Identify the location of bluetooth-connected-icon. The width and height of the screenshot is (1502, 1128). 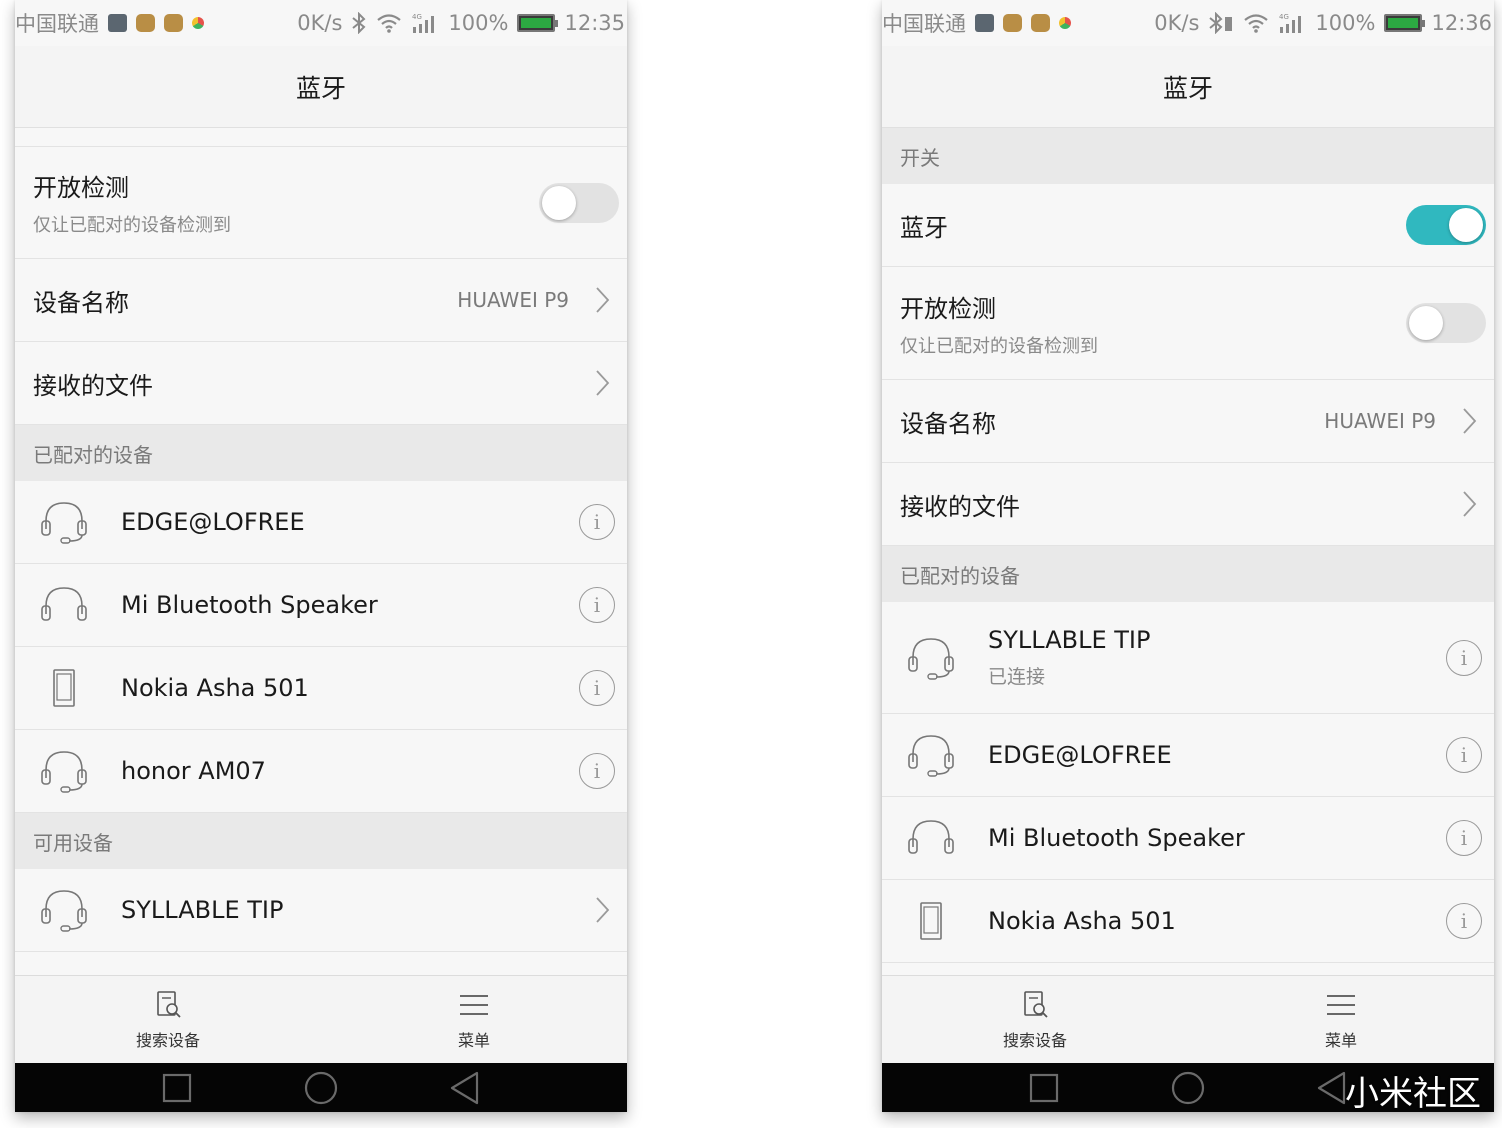
(1221, 23).